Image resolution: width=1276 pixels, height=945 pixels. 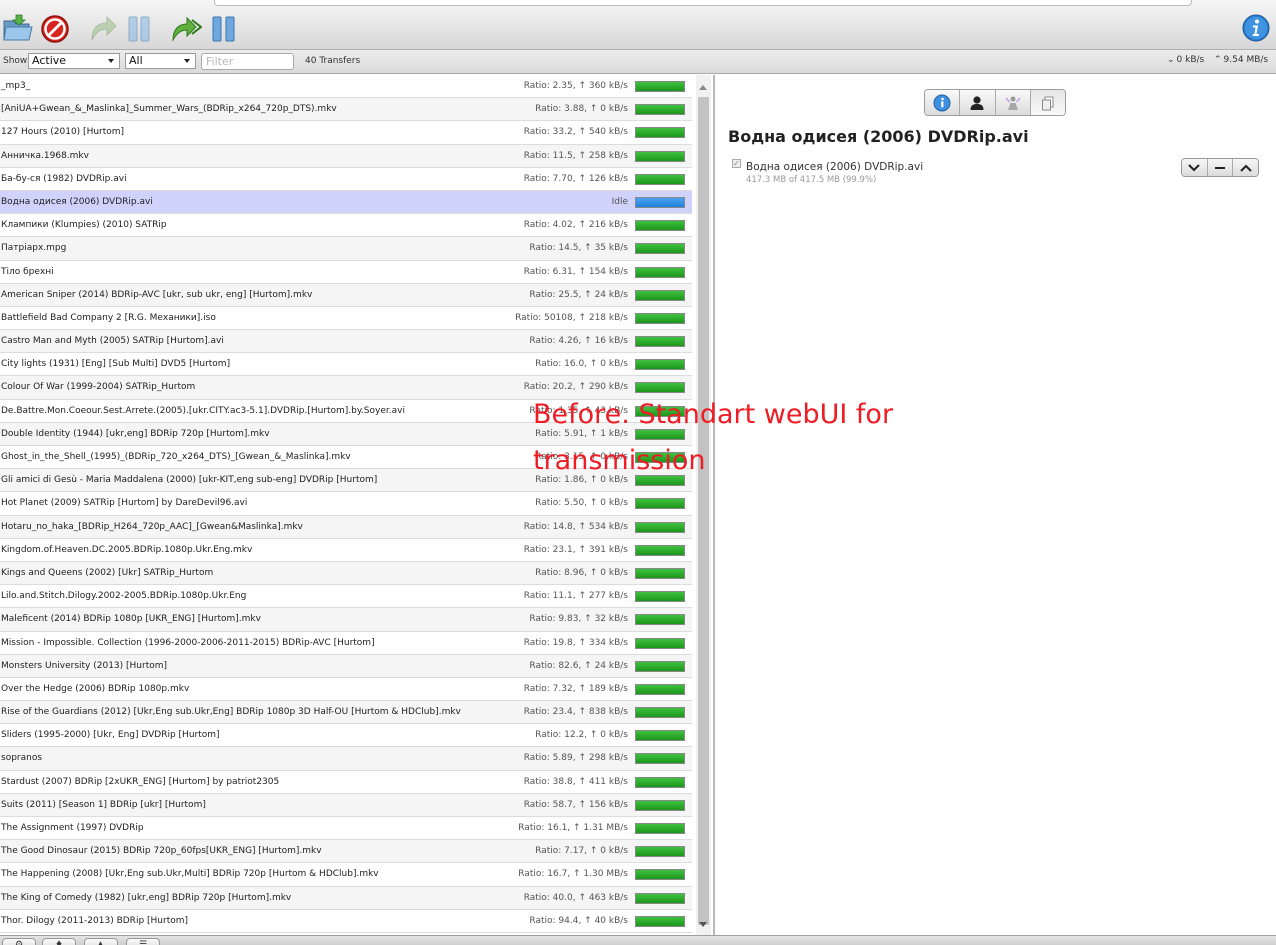 What do you see at coordinates (581, 364) in the screenshot?
I see `torrent-status: Ratio: 16.0, ↑ 0 kB/s` at bounding box center [581, 364].